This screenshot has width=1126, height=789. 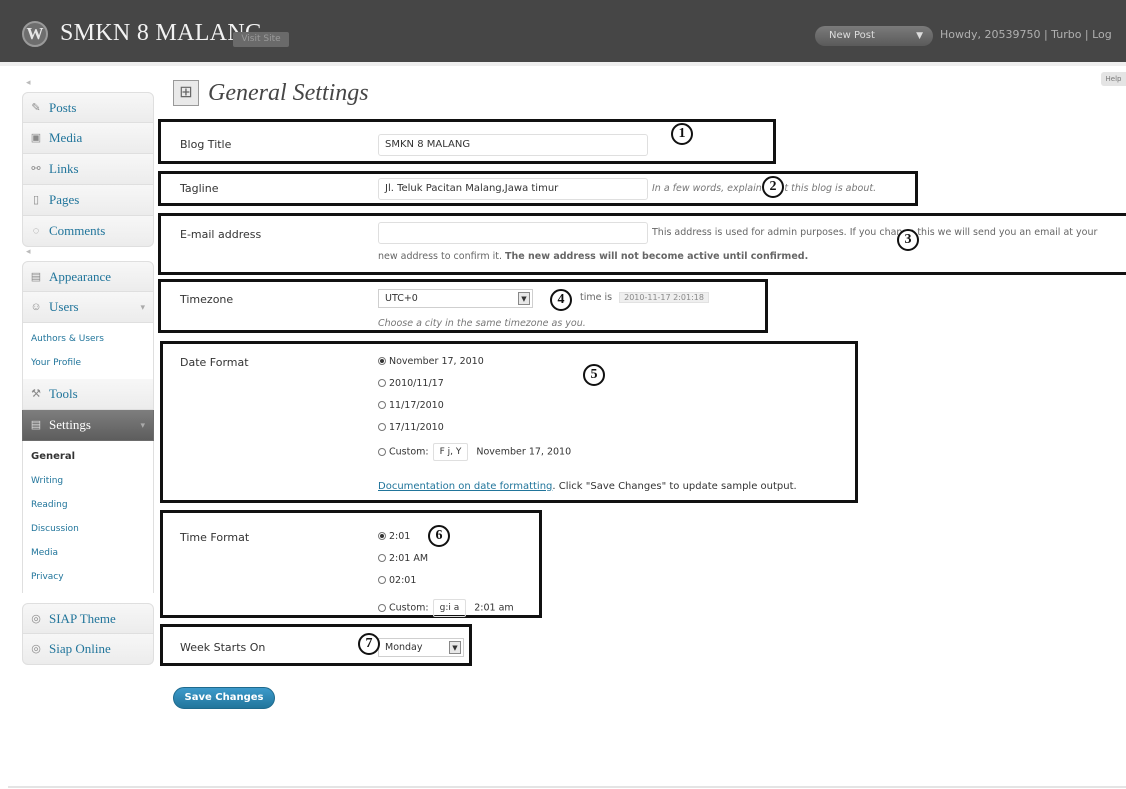 I want to click on users-submenu: Authors & Users Your Profile, so click(x=88, y=351).